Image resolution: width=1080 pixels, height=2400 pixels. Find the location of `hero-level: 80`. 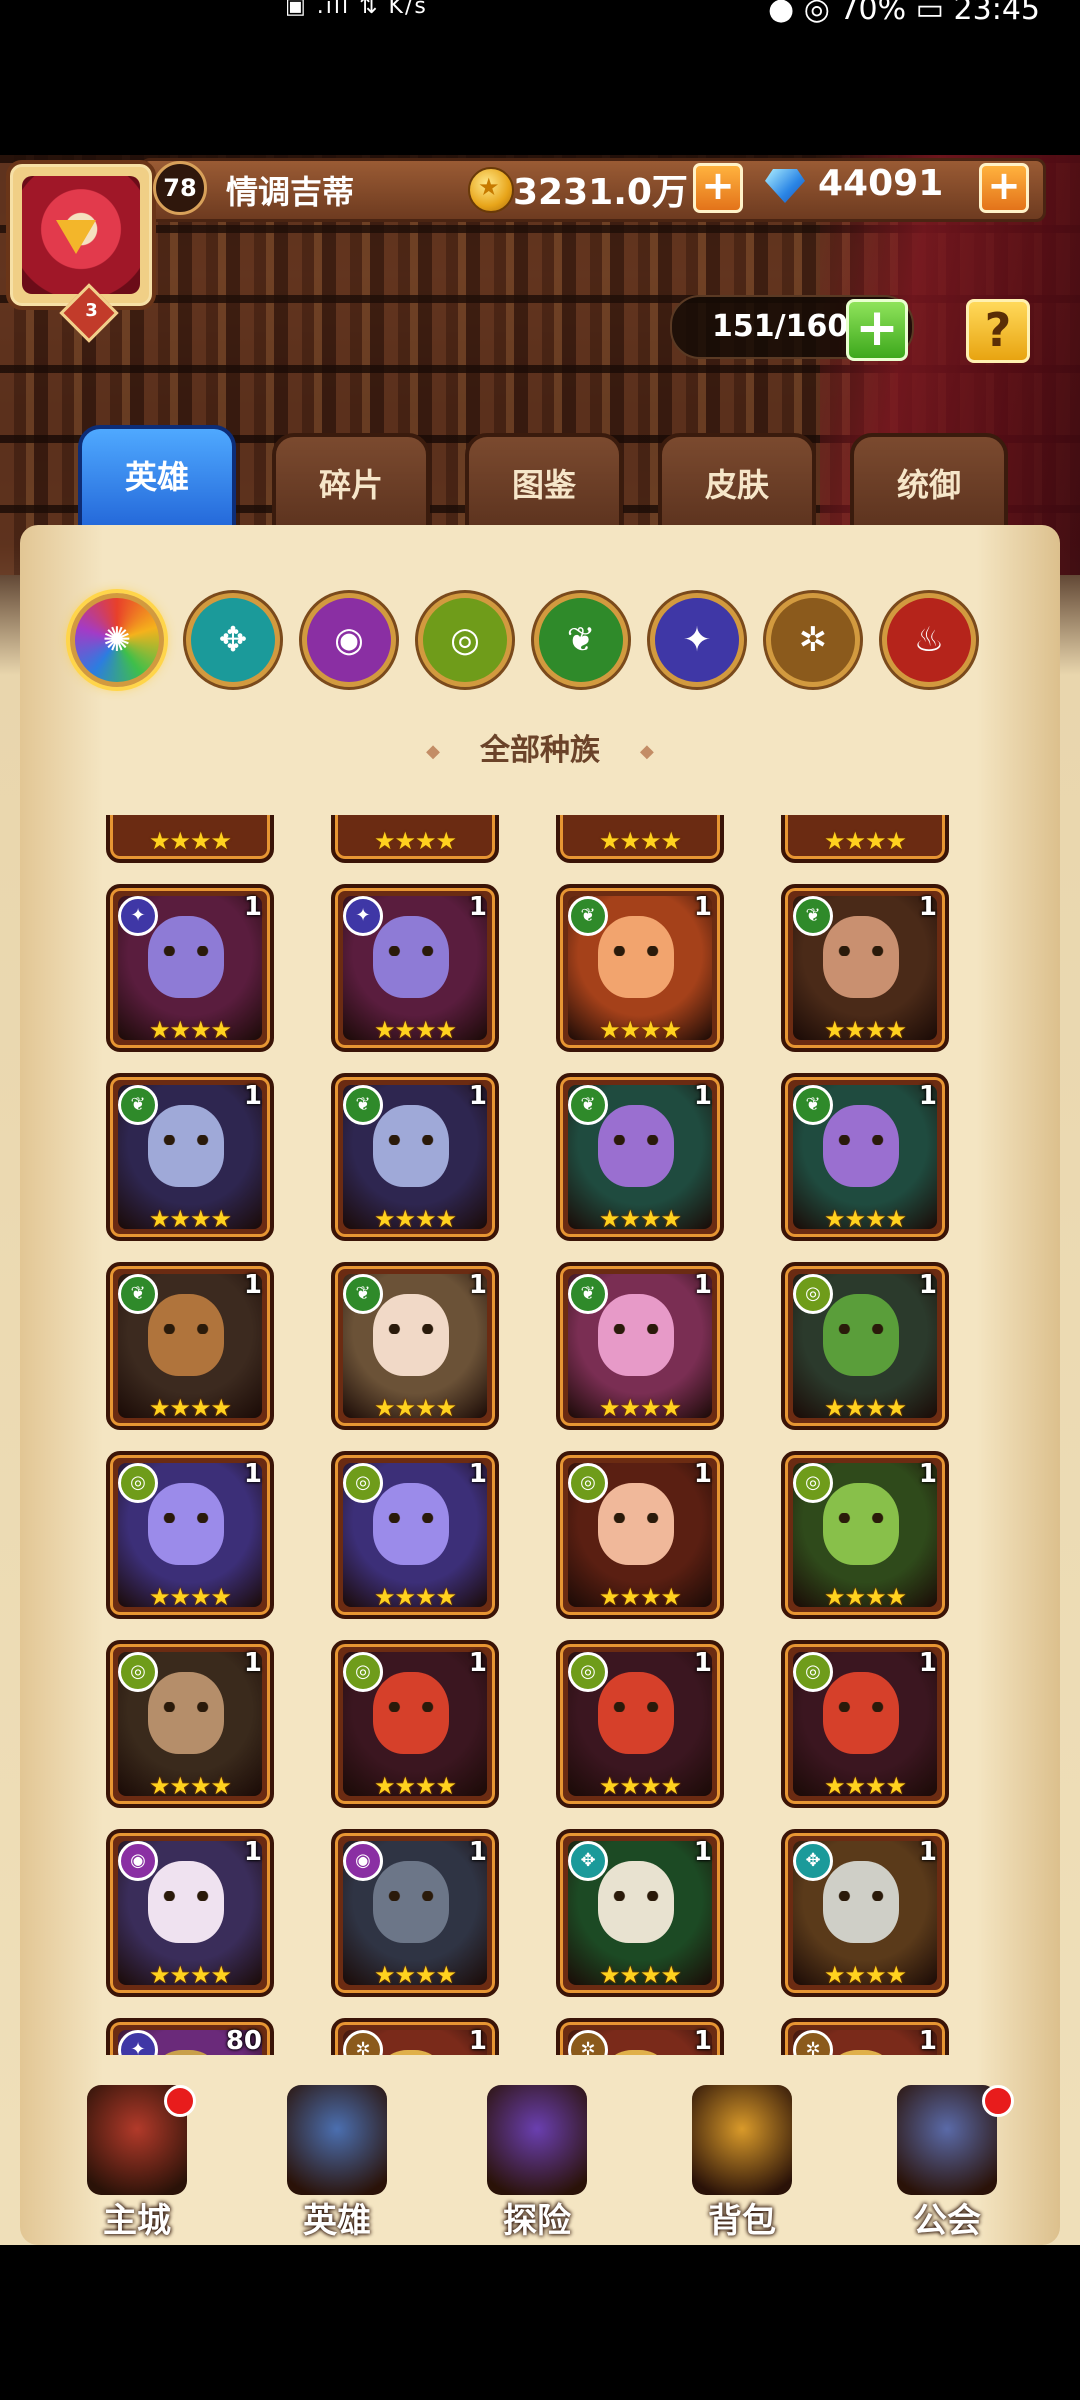

hero-level: 80 is located at coordinates (243, 2040).